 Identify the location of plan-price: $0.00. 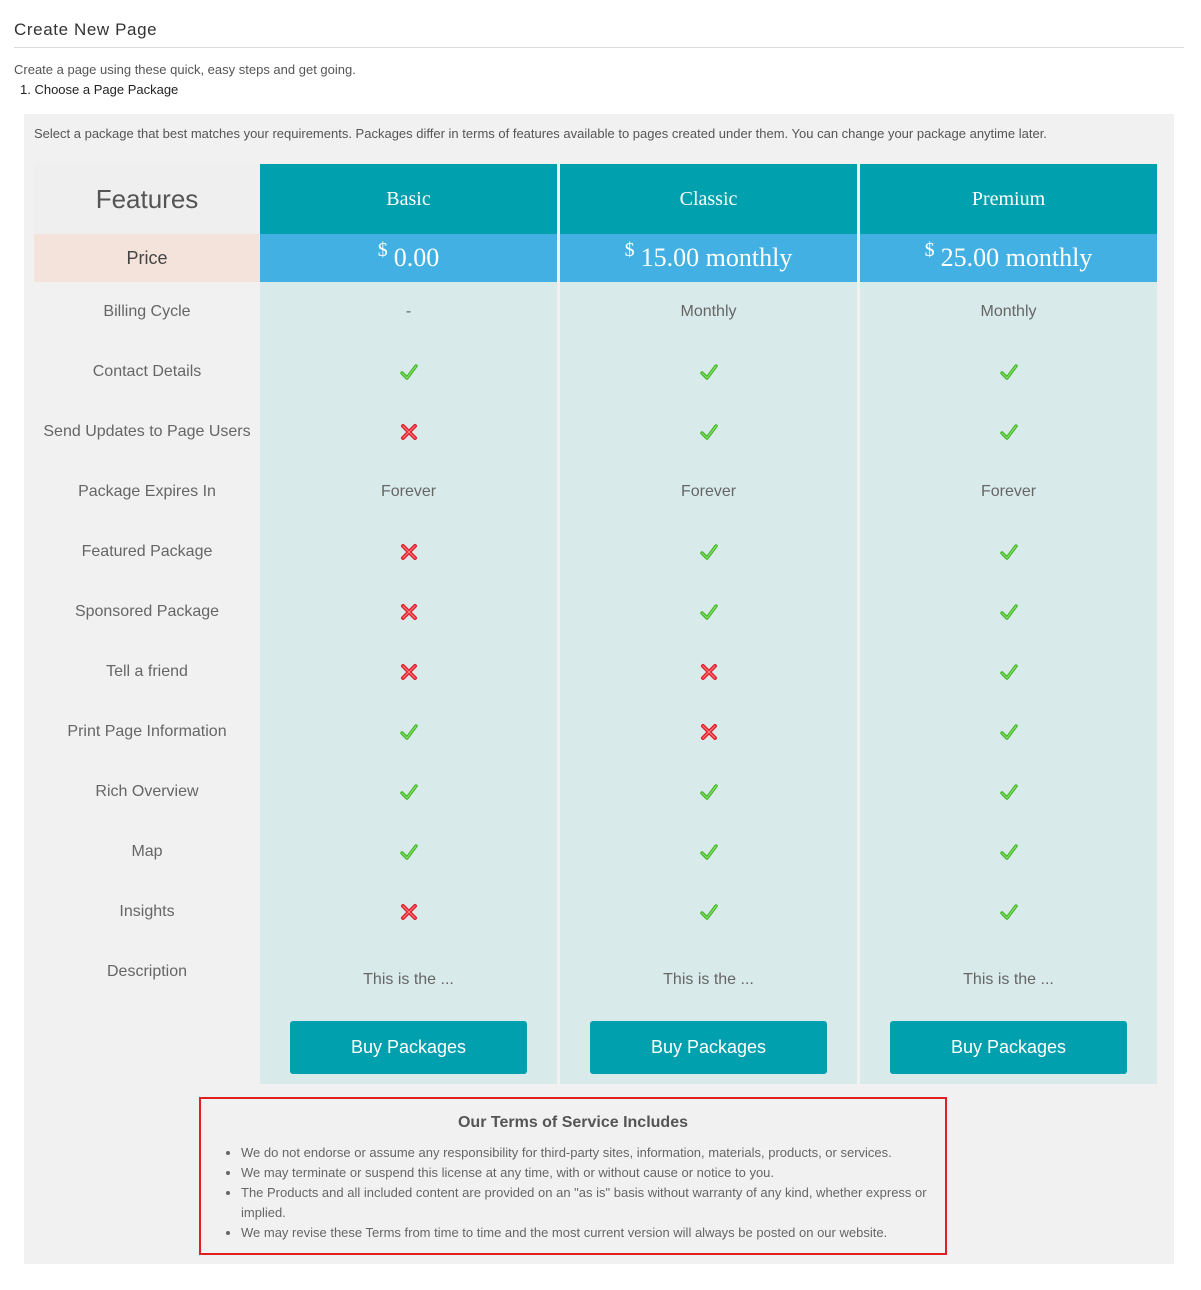
(408, 258).